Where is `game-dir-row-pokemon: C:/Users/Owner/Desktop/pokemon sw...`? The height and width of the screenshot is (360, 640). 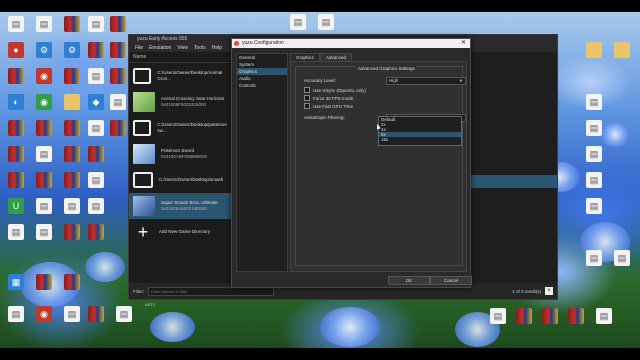
game-dir-row-pokemon: C:/Users/Owner/Desktop/pokemon sw... is located at coordinates (181, 128).